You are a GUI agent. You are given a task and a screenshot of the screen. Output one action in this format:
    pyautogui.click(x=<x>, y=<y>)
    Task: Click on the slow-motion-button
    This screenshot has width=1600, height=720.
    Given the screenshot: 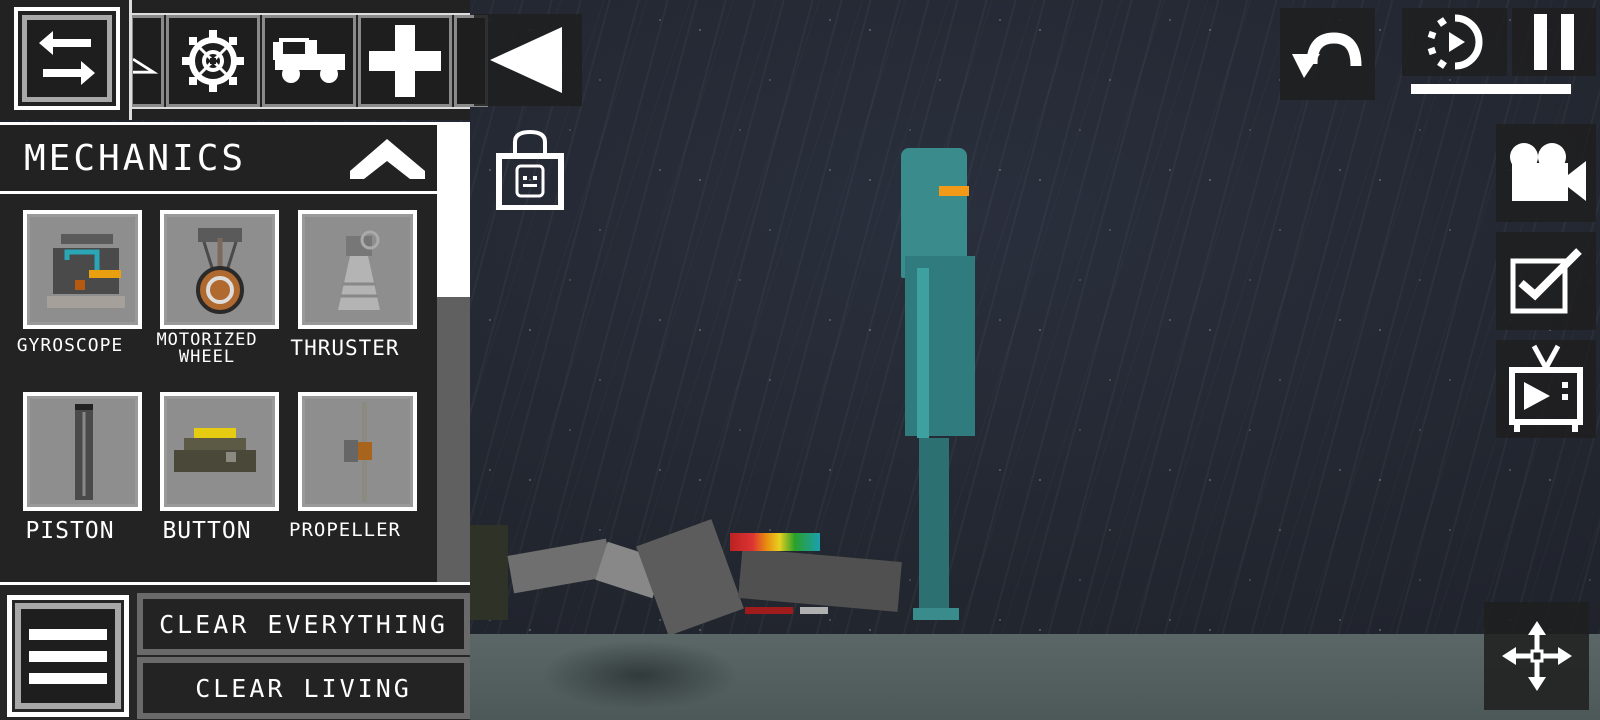 What is the action you would take?
    pyautogui.click(x=1454, y=42)
    